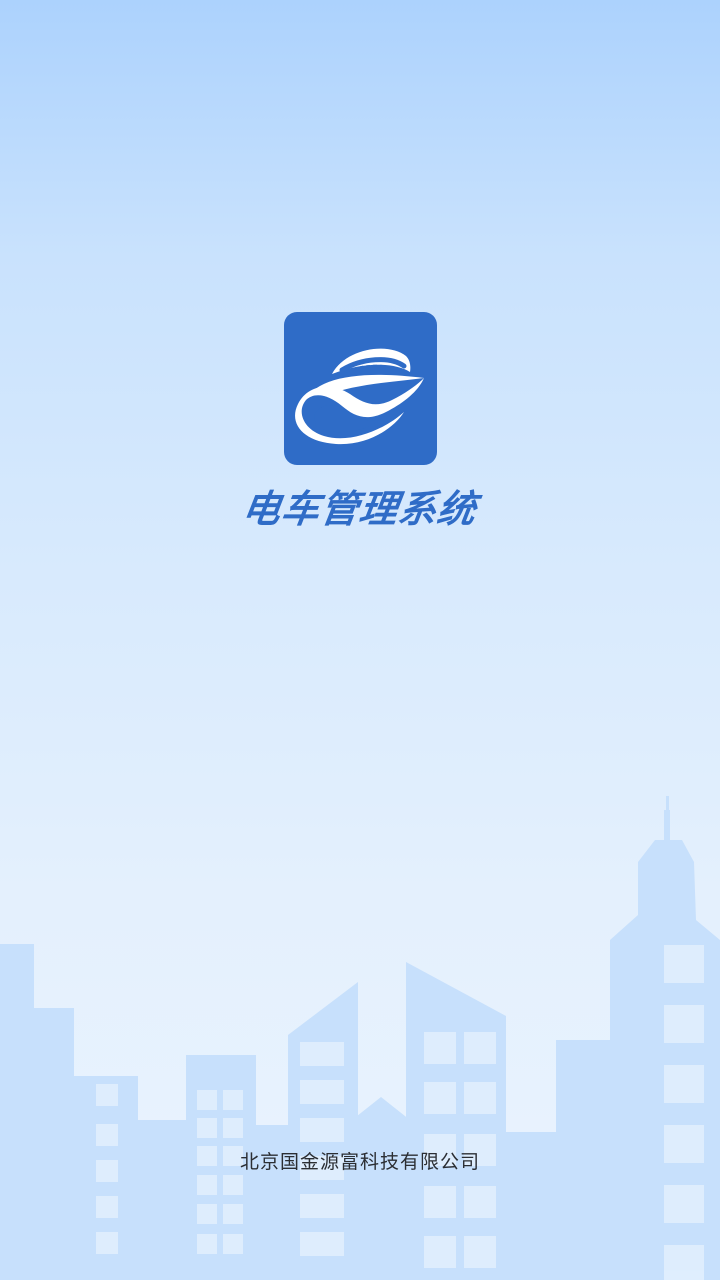 Image resolution: width=720 pixels, height=1280 pixels. What do you see at coordinates (359, 1162) in the screenshot?
I see `company-name: 北京国金源富科技有限公司` at bounding box center [359, 1162].